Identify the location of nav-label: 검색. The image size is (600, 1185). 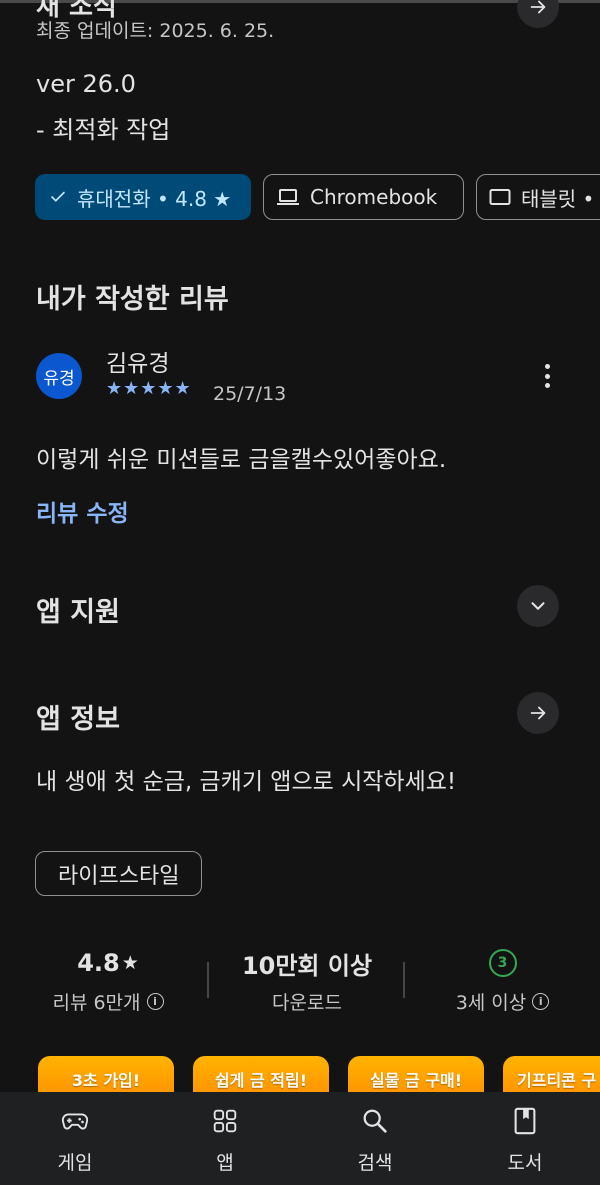
(375, 1163).